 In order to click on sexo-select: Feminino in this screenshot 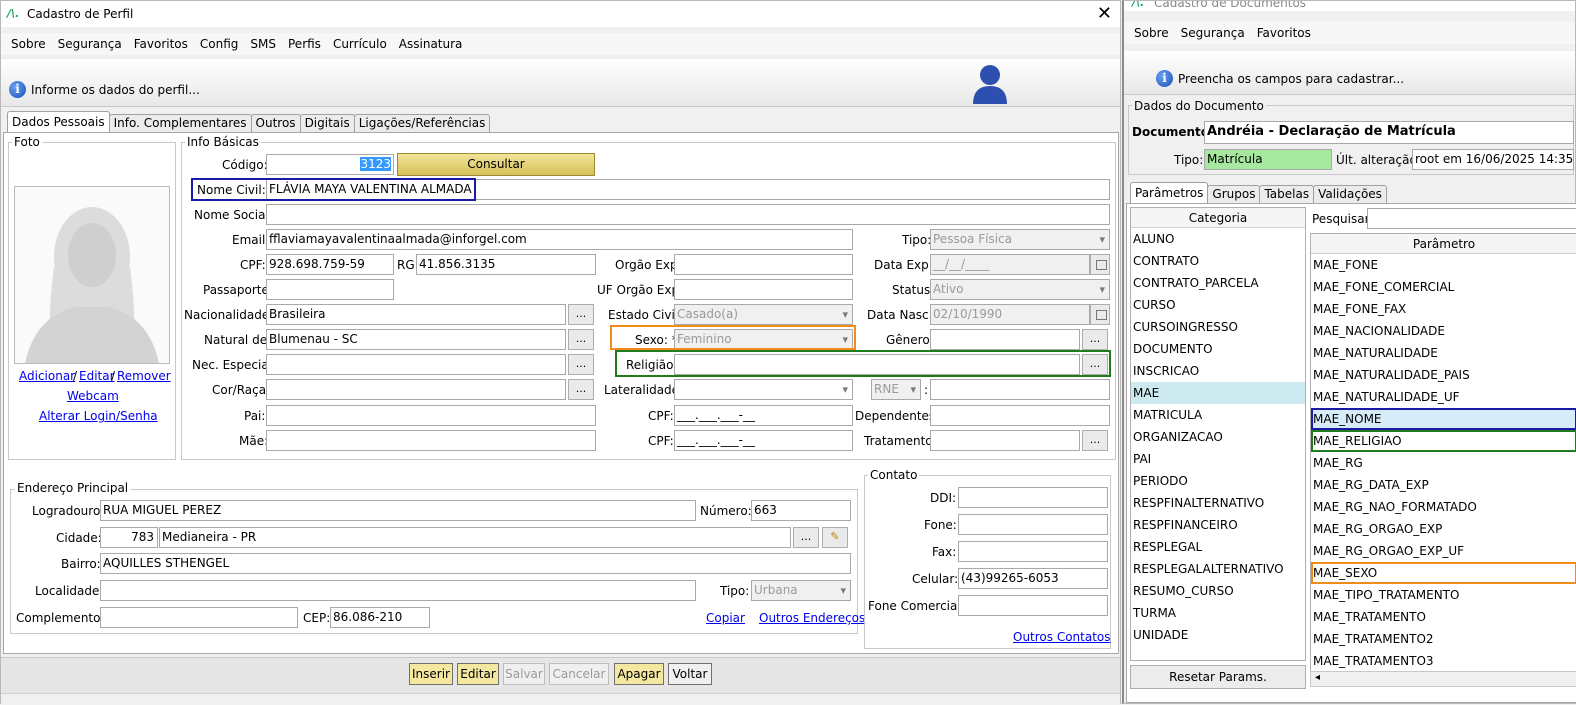, I will do `click(763, 339)`.